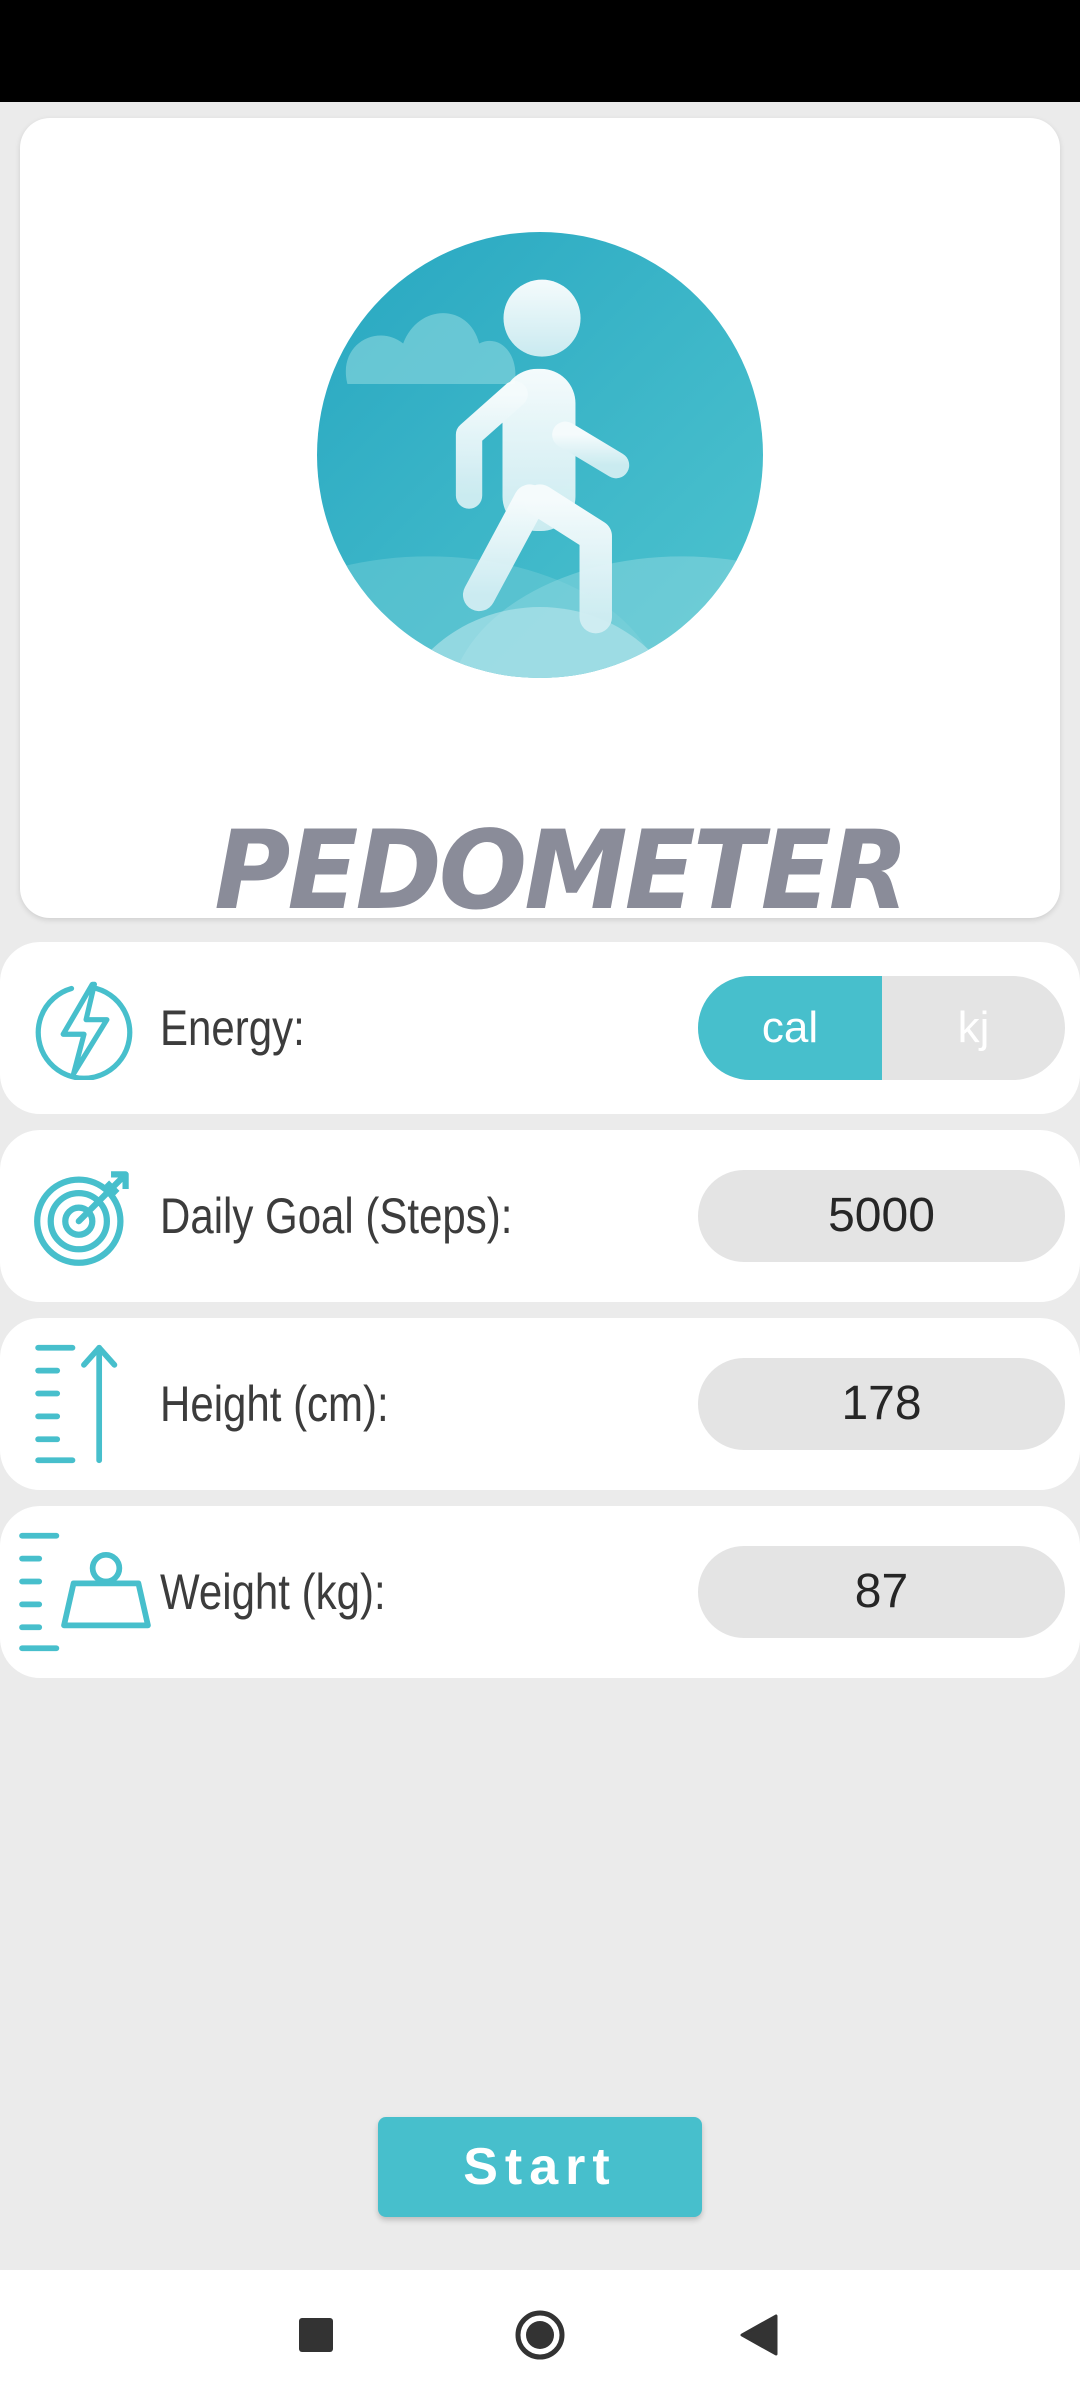 Image resolution: width=1080 pixels, height=2400 pixels. I want to click on system-nav-bar, so click(540, 2335).